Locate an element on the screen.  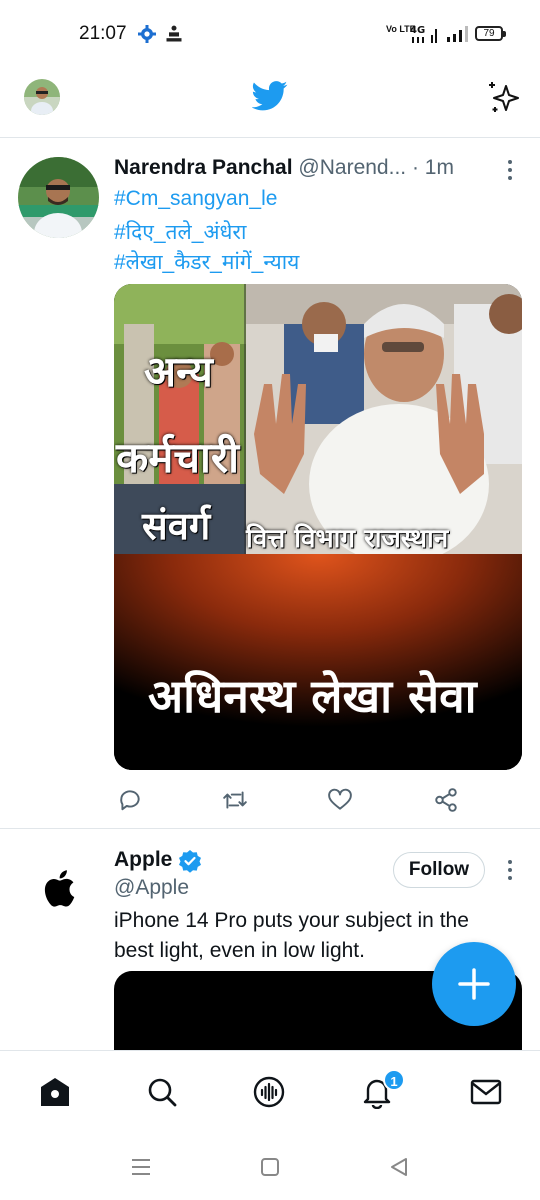
hashtag-link: #दिए_तले_अंधेरा is located at coordinates (180, 232).